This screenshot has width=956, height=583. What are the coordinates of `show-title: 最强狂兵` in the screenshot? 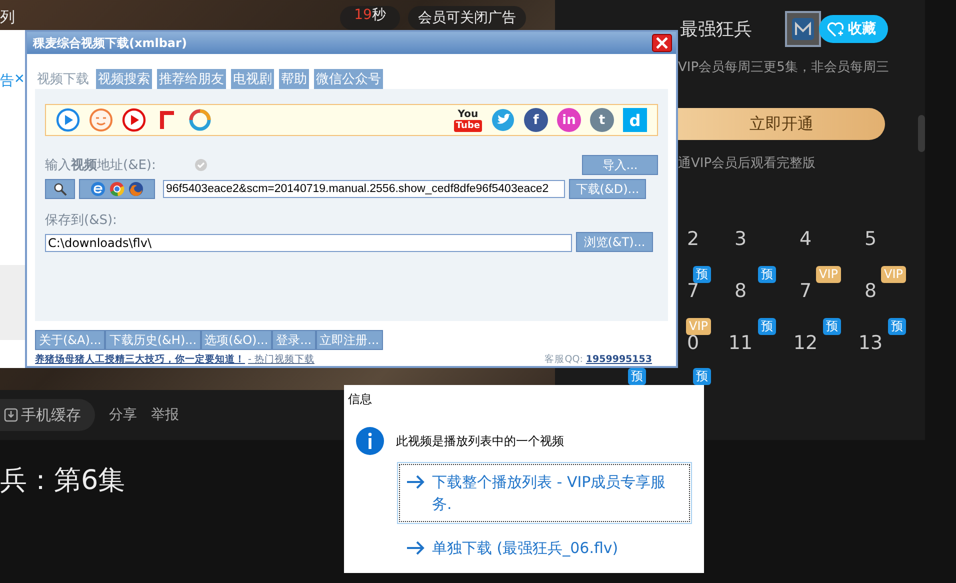 It's located at (716, 29).